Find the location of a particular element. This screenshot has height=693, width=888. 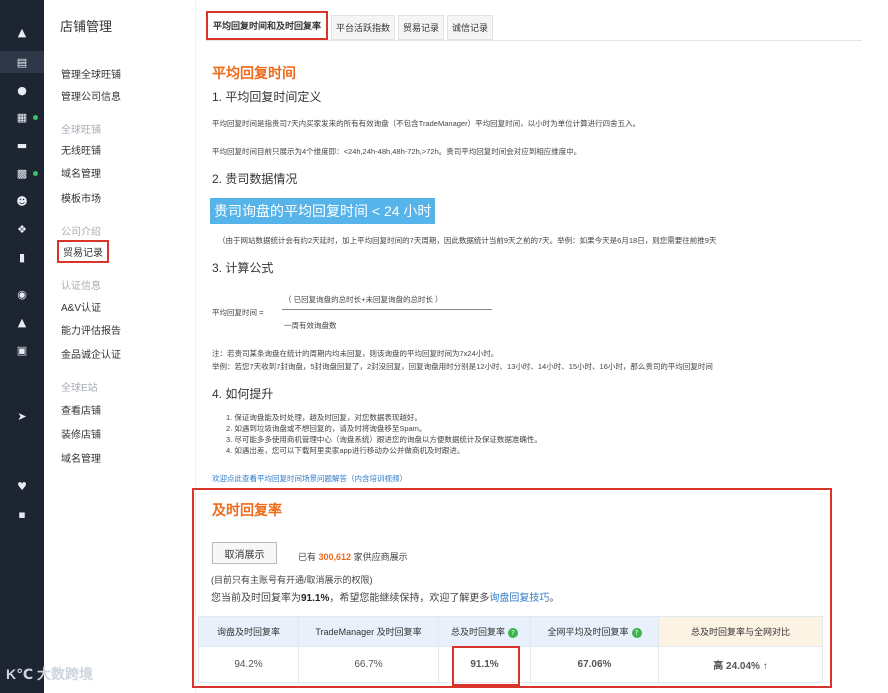

formula-numerator: （ 已回复询盘的总时长+未回复询盘的总时长 ） is located at coordinates (363, 299).